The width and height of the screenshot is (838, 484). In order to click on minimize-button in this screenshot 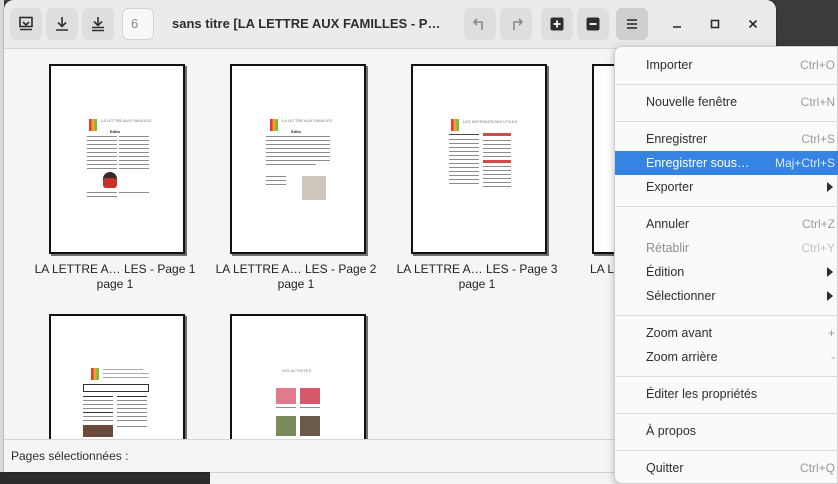, I will do `click(677, 24)`.